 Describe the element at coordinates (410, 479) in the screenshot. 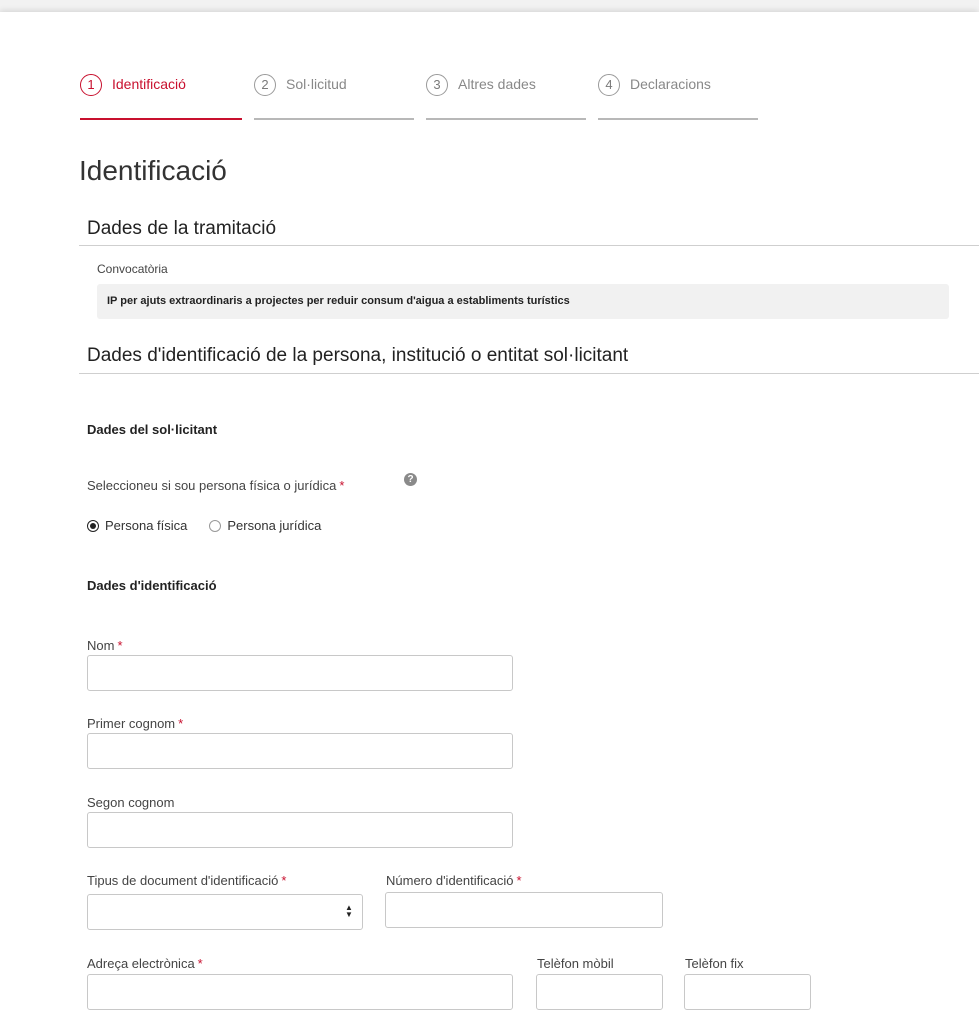

I see `question-circle-icon: ?` at that location.